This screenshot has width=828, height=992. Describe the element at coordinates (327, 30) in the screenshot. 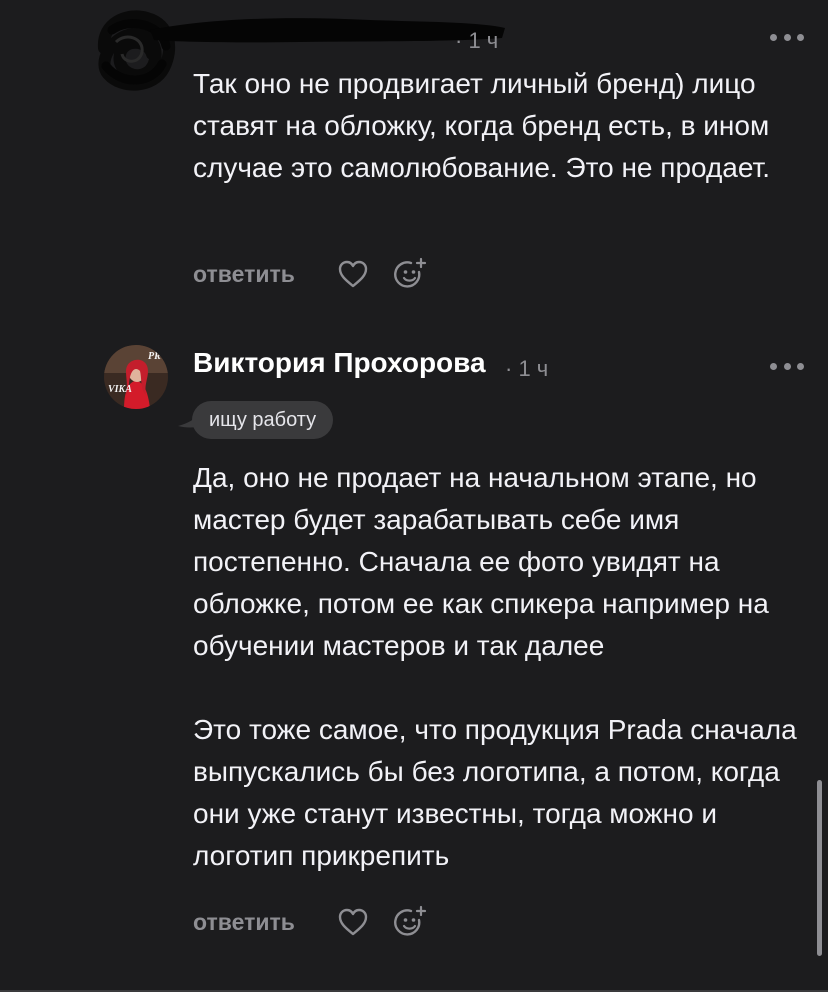

I see `redacted-author-name` at that location.